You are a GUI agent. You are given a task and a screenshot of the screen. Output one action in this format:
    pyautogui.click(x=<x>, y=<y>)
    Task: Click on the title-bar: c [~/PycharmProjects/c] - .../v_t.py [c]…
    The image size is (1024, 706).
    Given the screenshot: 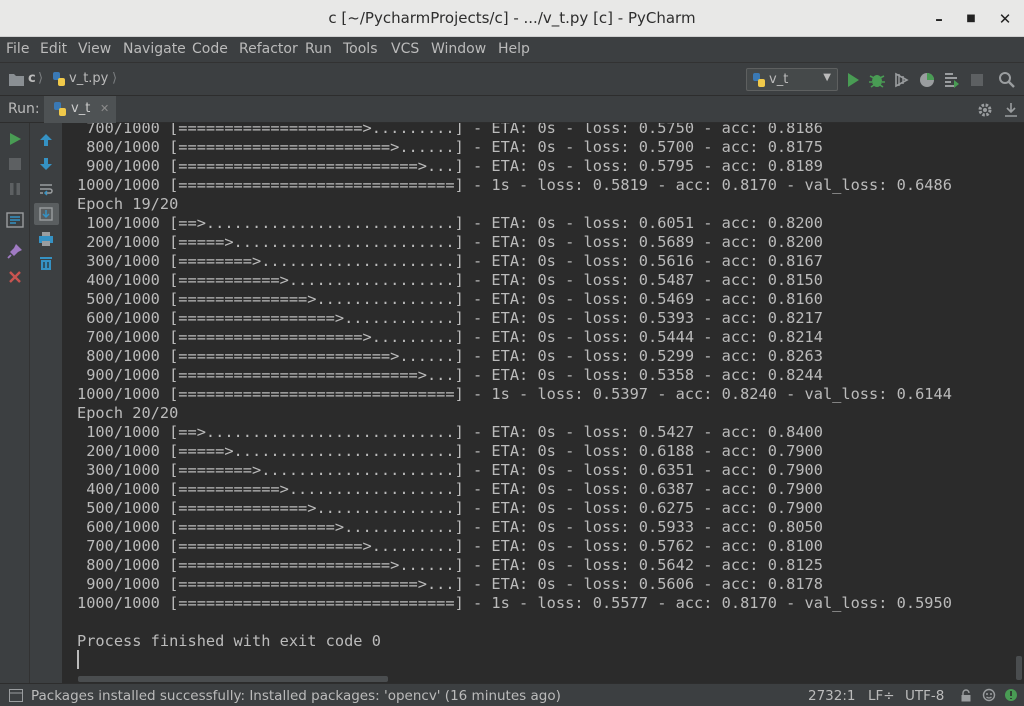 What is the action you would take?
    pyautogui.click(x=512, y=18)
    